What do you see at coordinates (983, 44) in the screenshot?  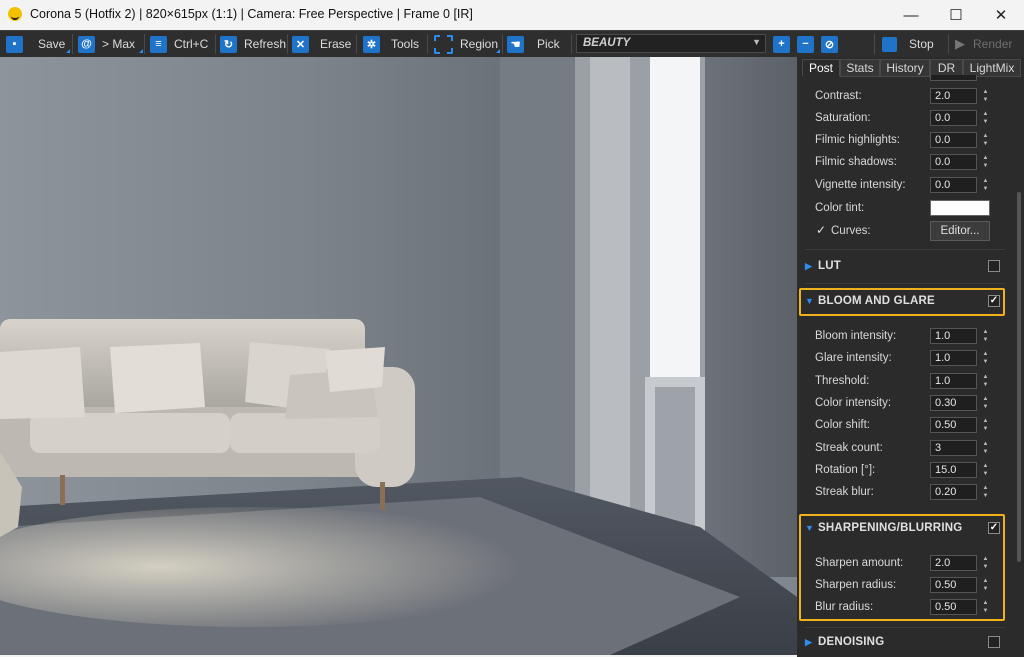 I see `render-button: ▶ Render` at bounding box center [983, 44].